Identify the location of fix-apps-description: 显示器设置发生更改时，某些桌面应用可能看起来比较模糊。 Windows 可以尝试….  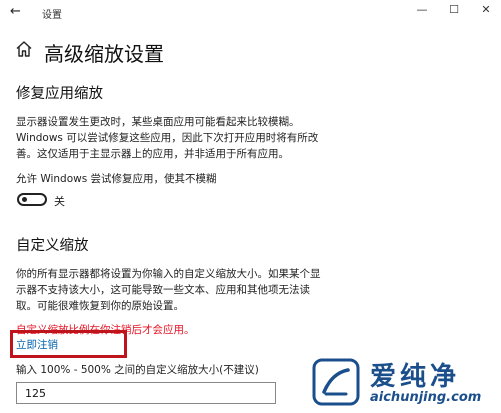
(173, 138).